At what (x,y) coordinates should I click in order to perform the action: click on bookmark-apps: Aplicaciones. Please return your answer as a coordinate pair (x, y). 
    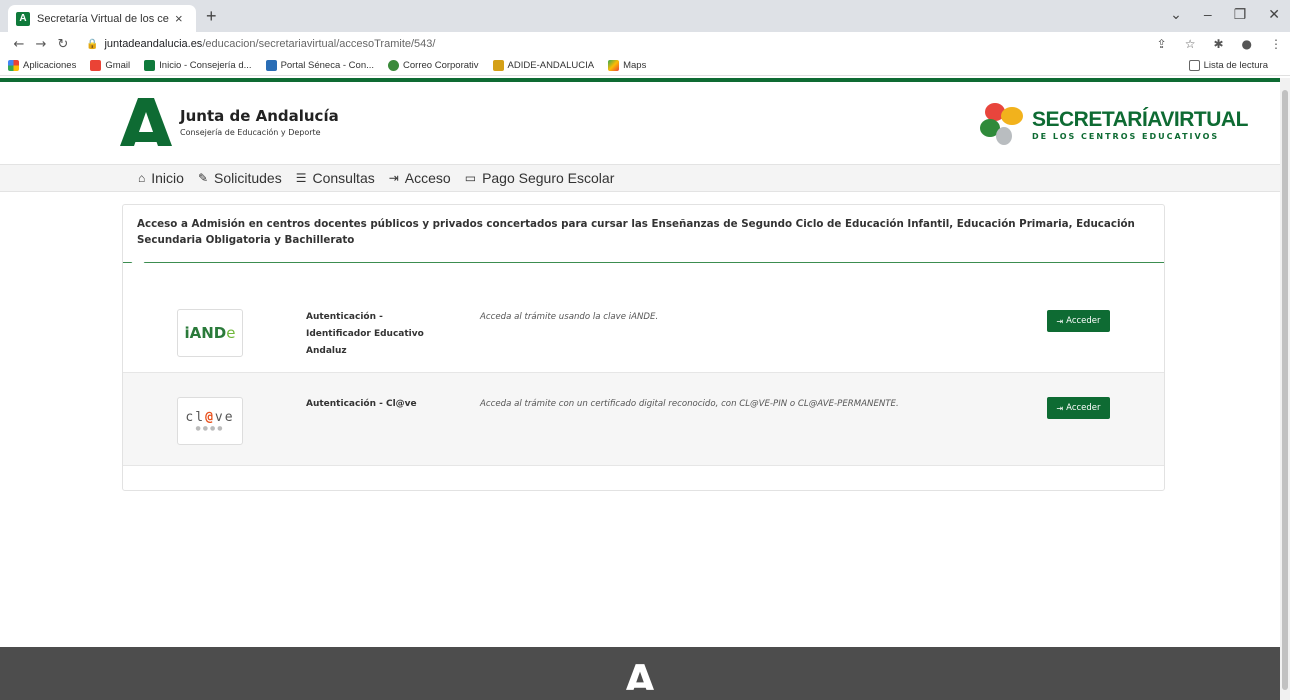
    Looking at the image, I should click on (42, 65).